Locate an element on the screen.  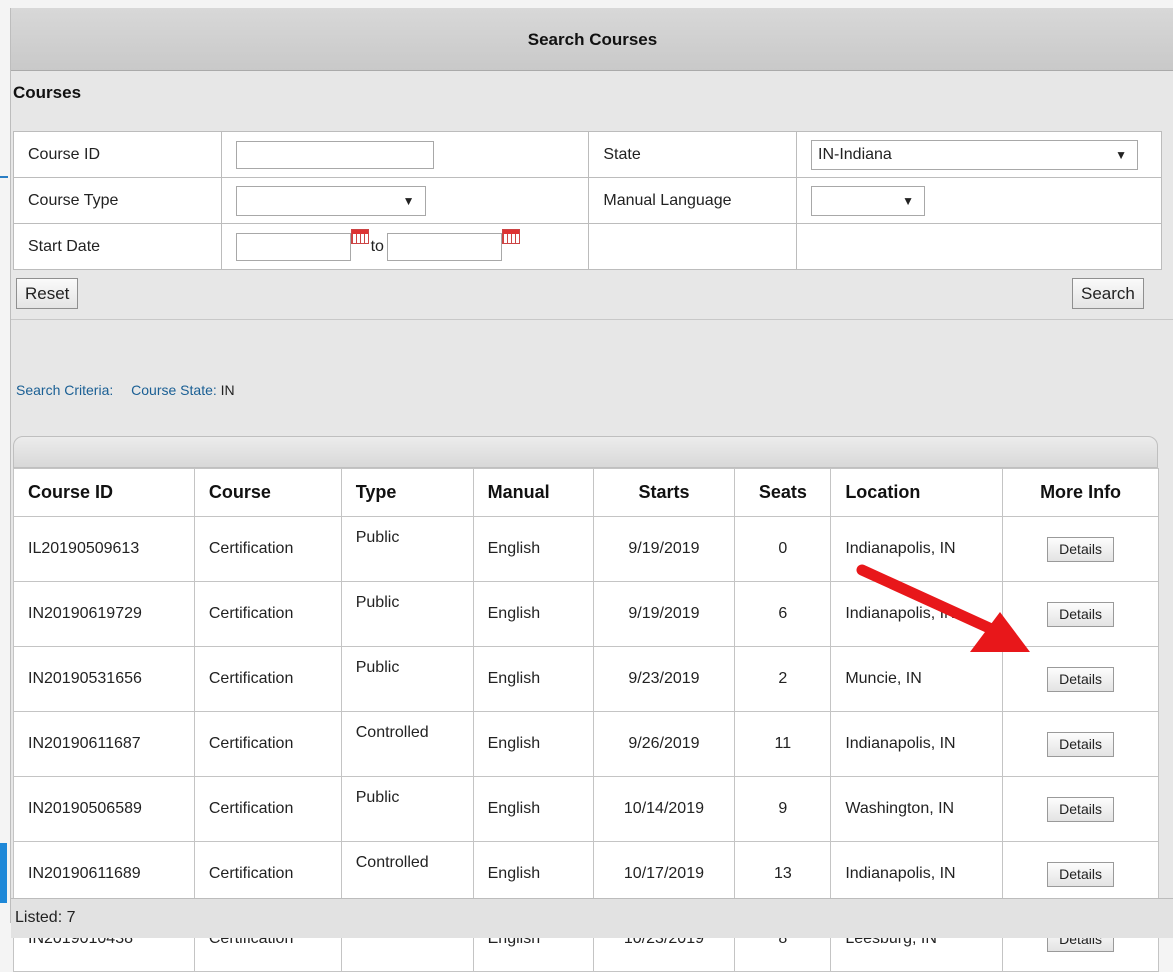
course-id-cell: IN20190531656 is located at coordinates (104, 679).